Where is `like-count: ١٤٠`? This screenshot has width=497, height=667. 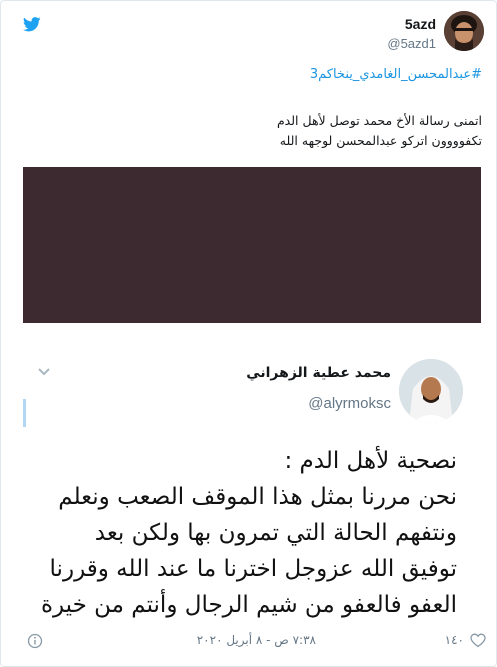 like-count: ١٤٠ is located at coordinates (454, 640).